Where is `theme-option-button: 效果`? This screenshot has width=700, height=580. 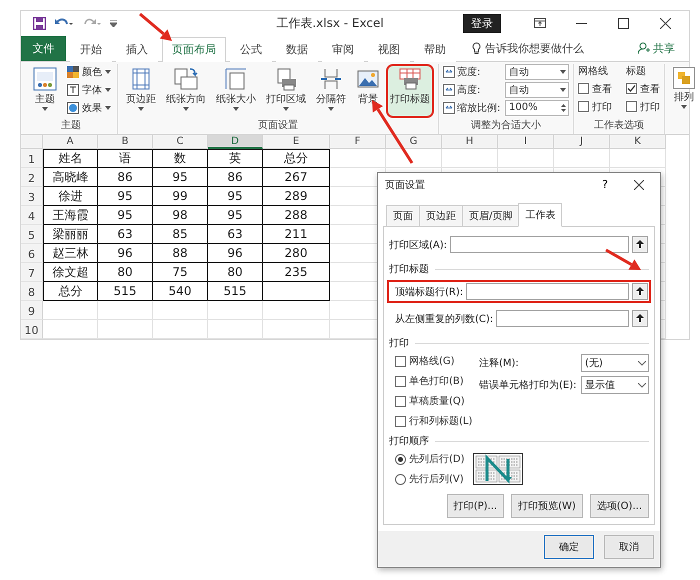
theme-option-button: 效果 is located at coordinates (89, 108).